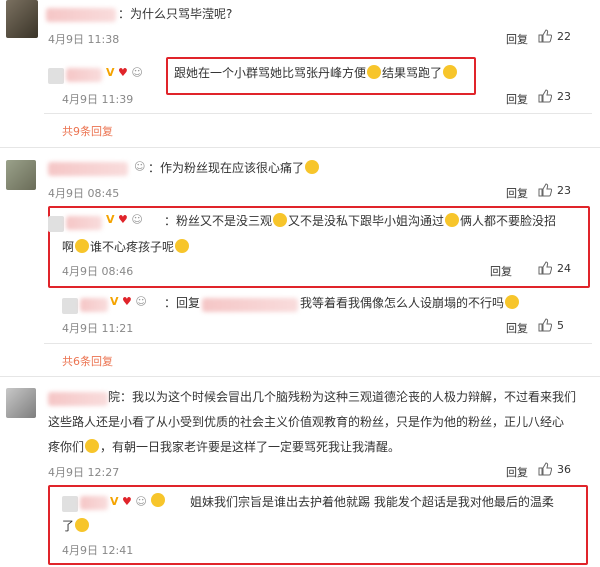  What do you see at coordinates (250, 305) in the screenshot?
I see `mention-blurred` at bounding box center [250, 305].